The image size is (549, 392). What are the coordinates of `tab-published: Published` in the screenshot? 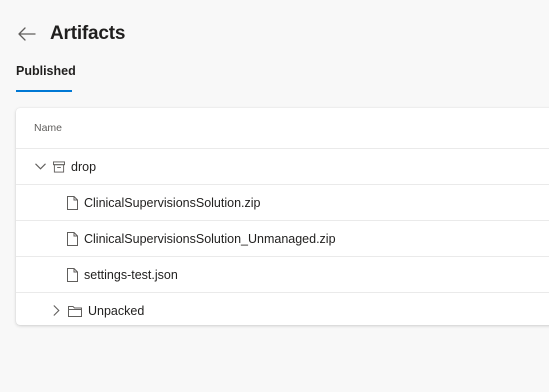 It's located at (46, 78).